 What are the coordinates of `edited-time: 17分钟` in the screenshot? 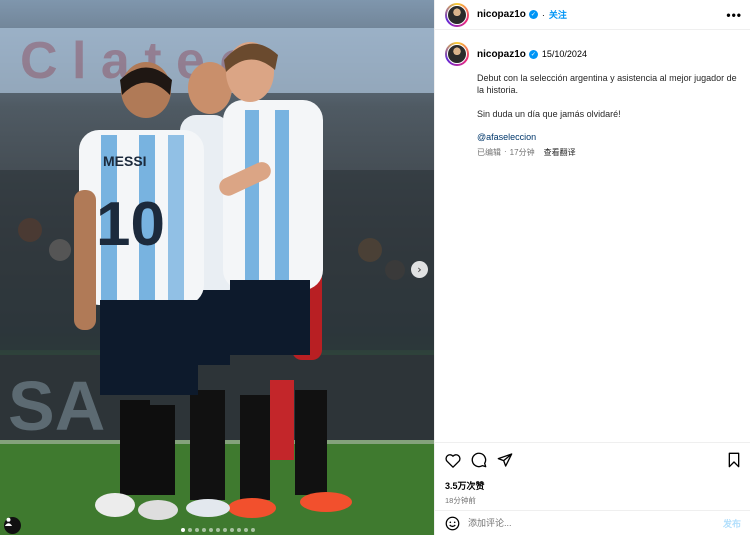 It's located at (522, 152).